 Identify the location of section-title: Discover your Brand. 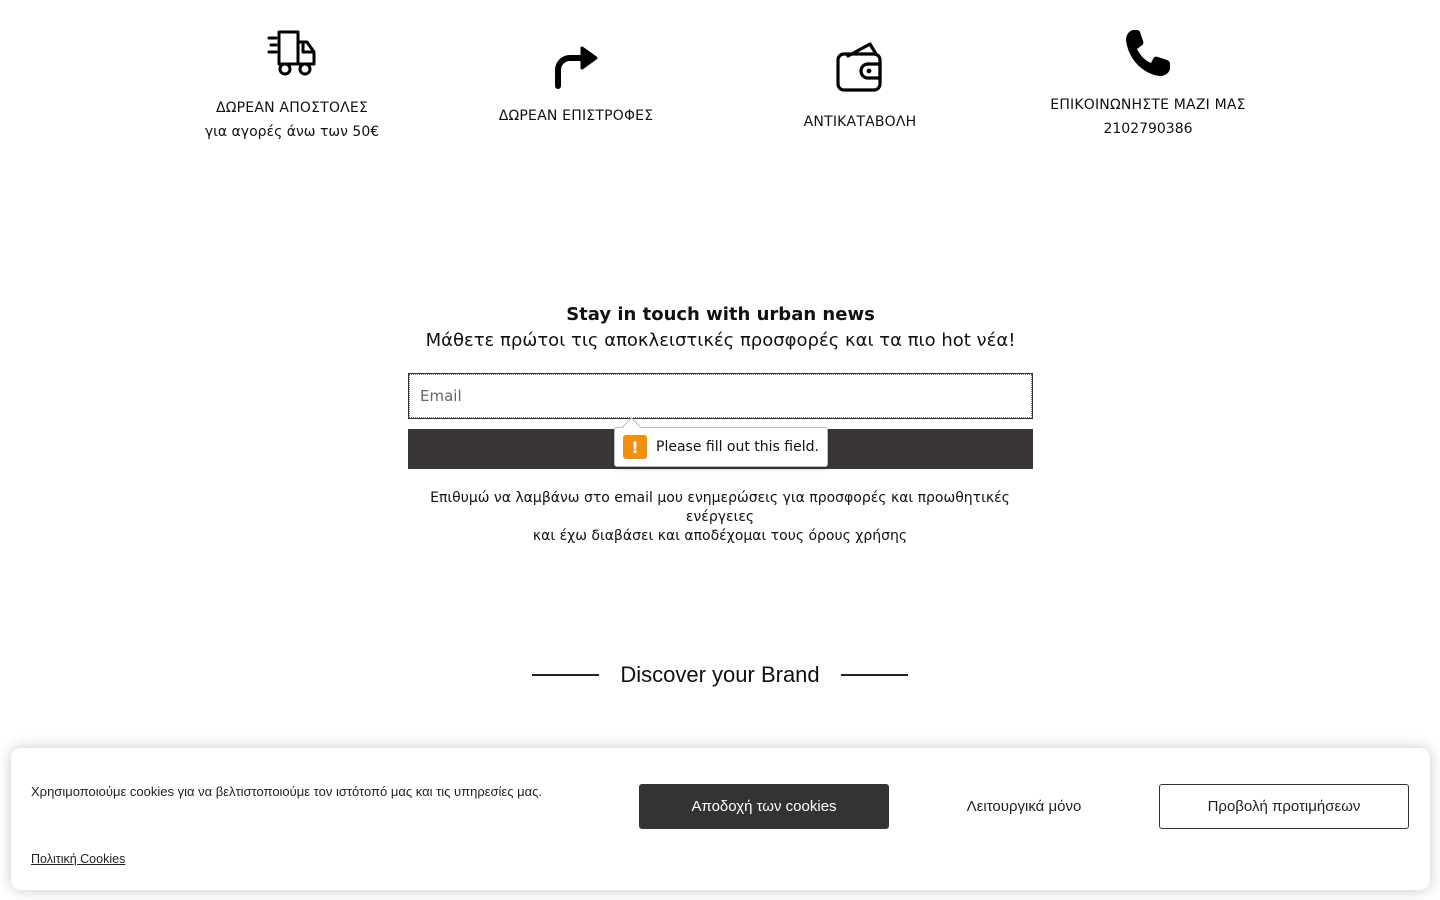
(720, 674).